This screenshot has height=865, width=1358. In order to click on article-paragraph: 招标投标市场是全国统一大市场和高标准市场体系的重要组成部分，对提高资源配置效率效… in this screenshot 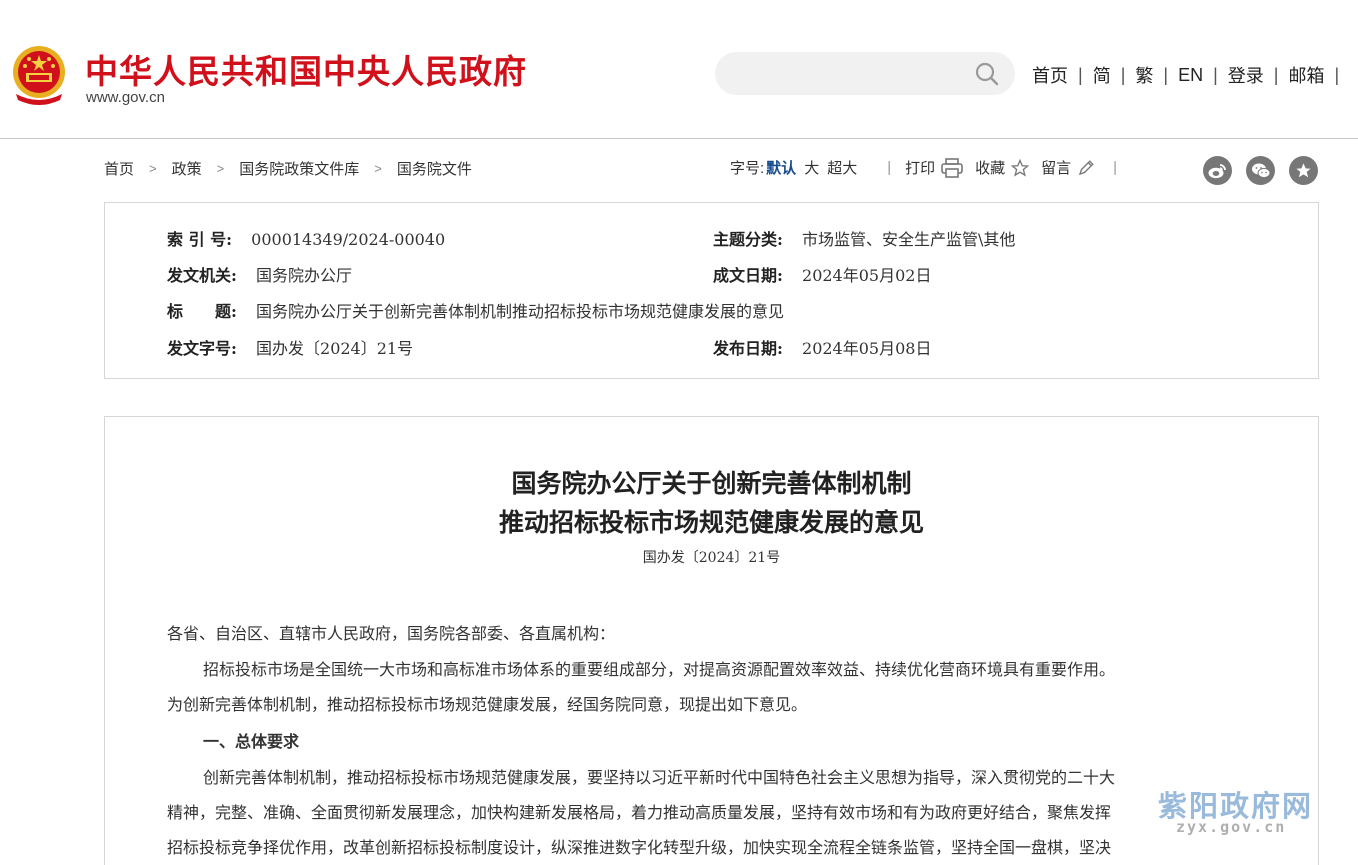, I will do `click(659, 669)`.